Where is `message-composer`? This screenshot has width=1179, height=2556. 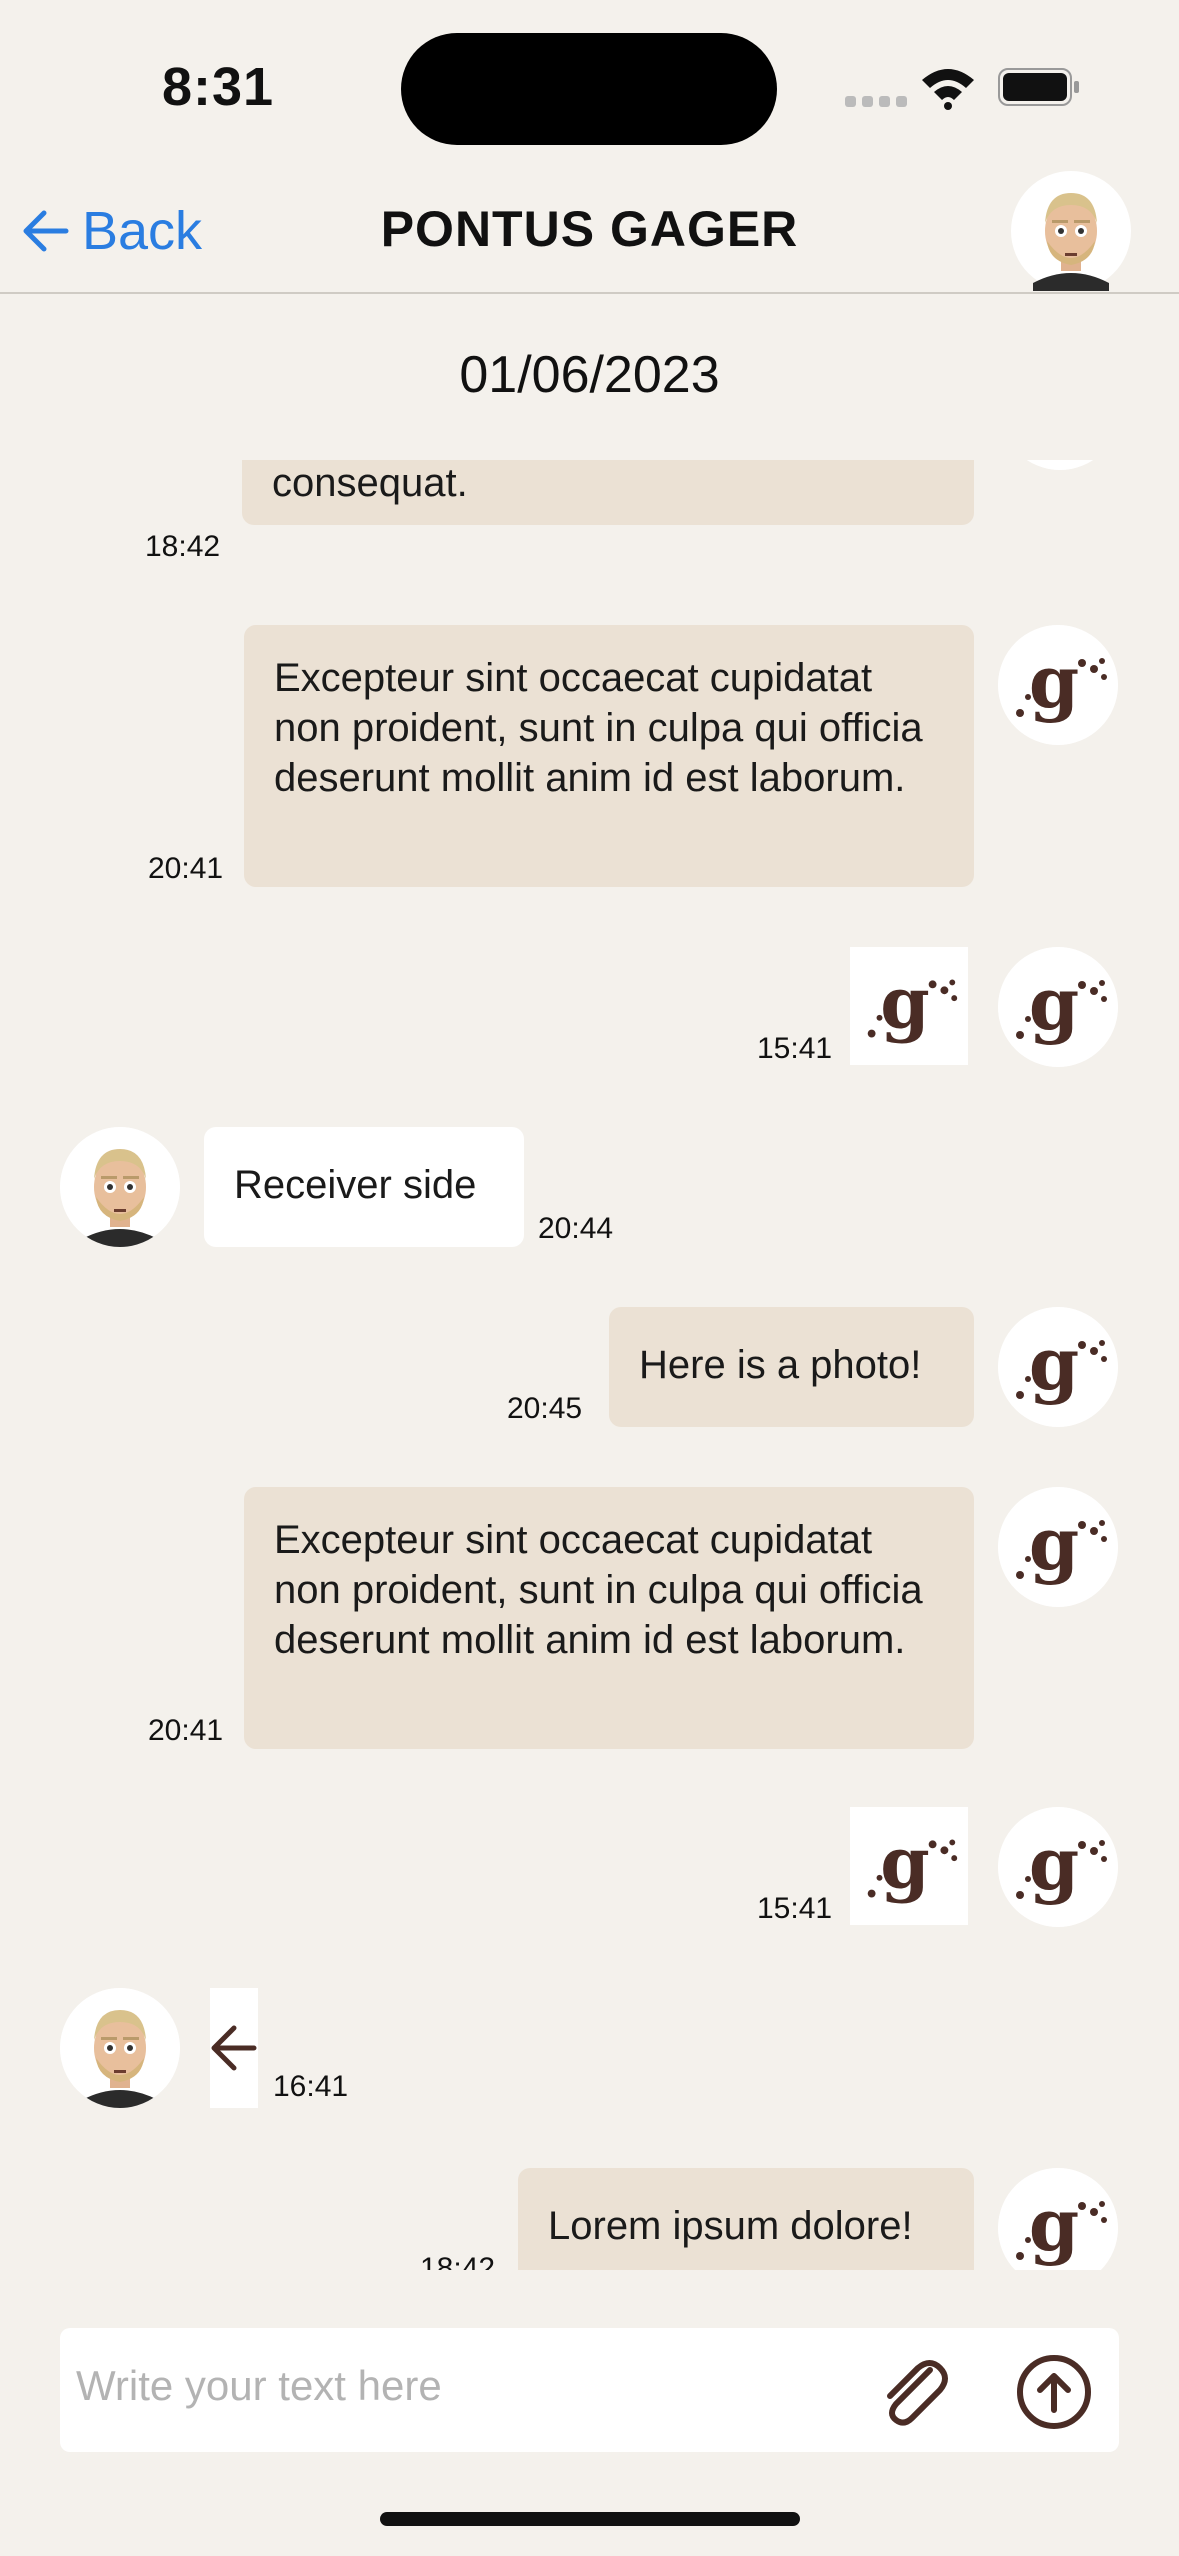 message-composer is located at coordinates (589, 2390).